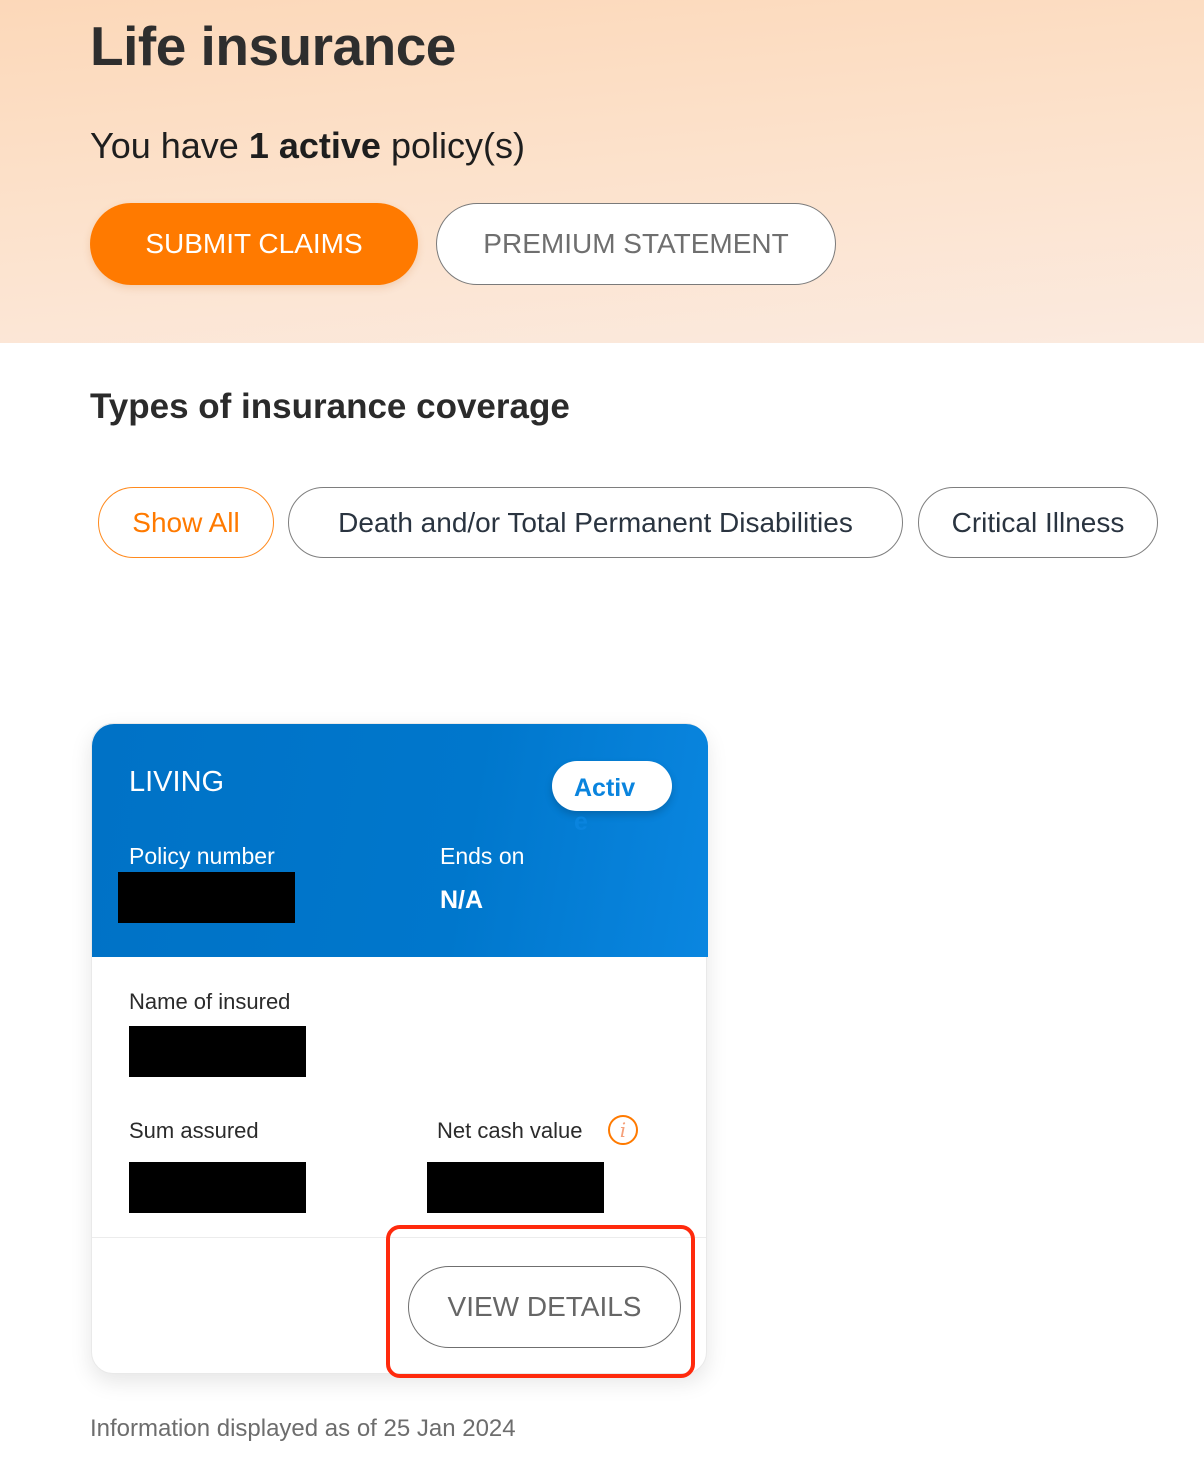 The height and width of the screenshot is (1466, 1204). I want to click on filter-chip-show-all: Show All, so click(186, 522).